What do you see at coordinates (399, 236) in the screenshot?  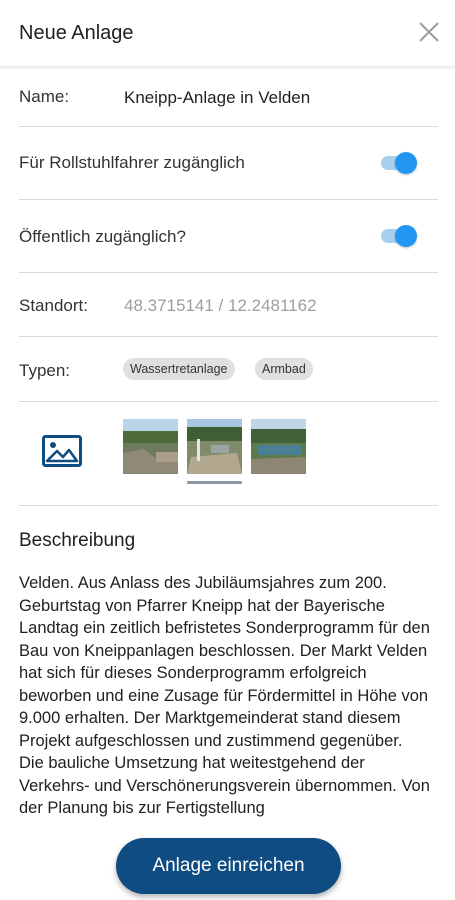 I see `public-toggle` at bounding box center [399, 236].